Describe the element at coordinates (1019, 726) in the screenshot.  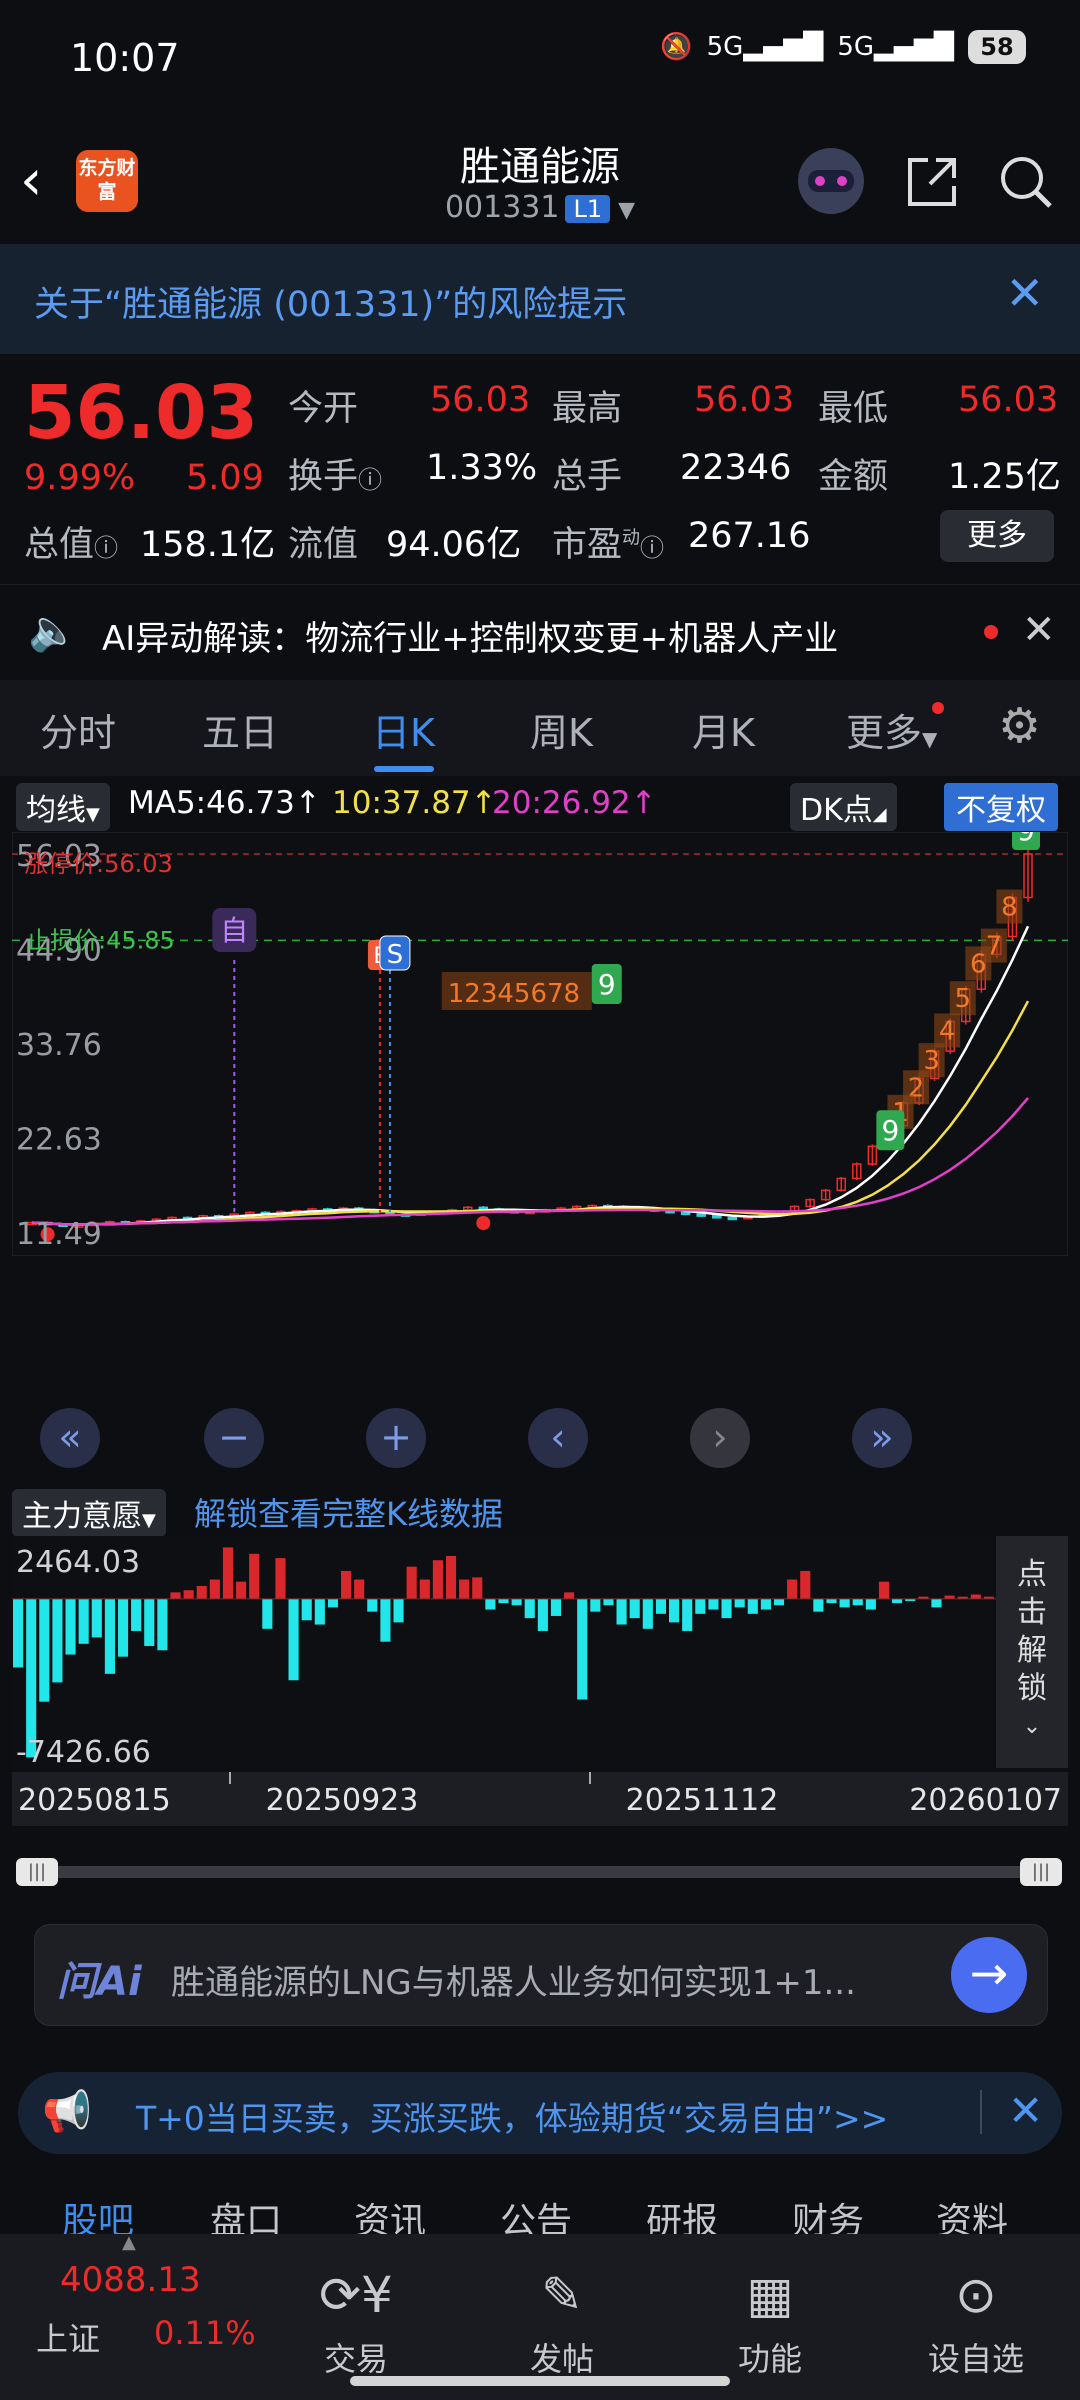
I see `gear-icon: ⚙` at that location.